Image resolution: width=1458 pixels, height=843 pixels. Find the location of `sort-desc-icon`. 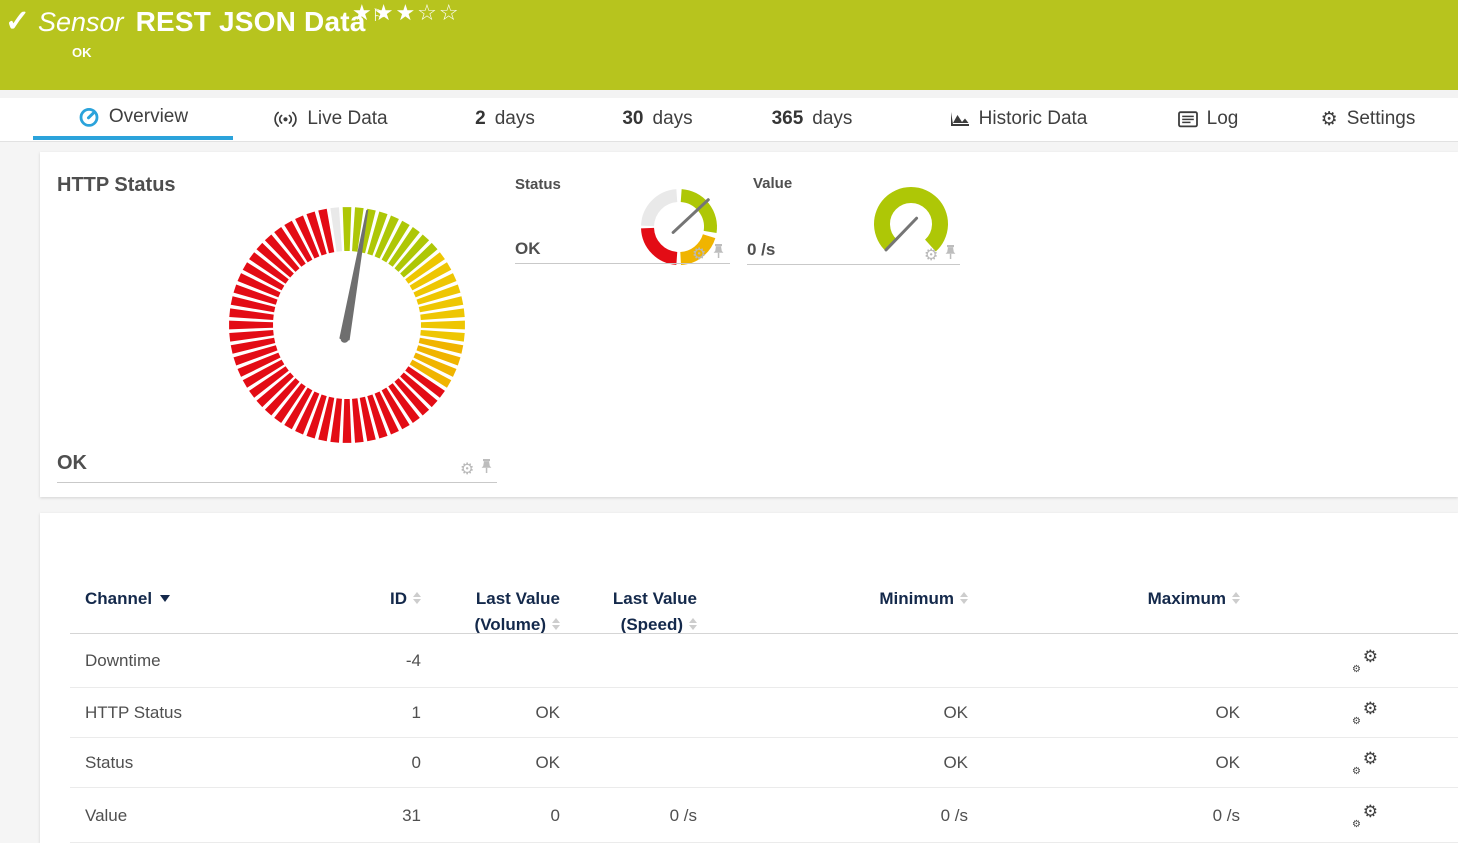

sort-desc-icon is located at coordinates (165, 599).